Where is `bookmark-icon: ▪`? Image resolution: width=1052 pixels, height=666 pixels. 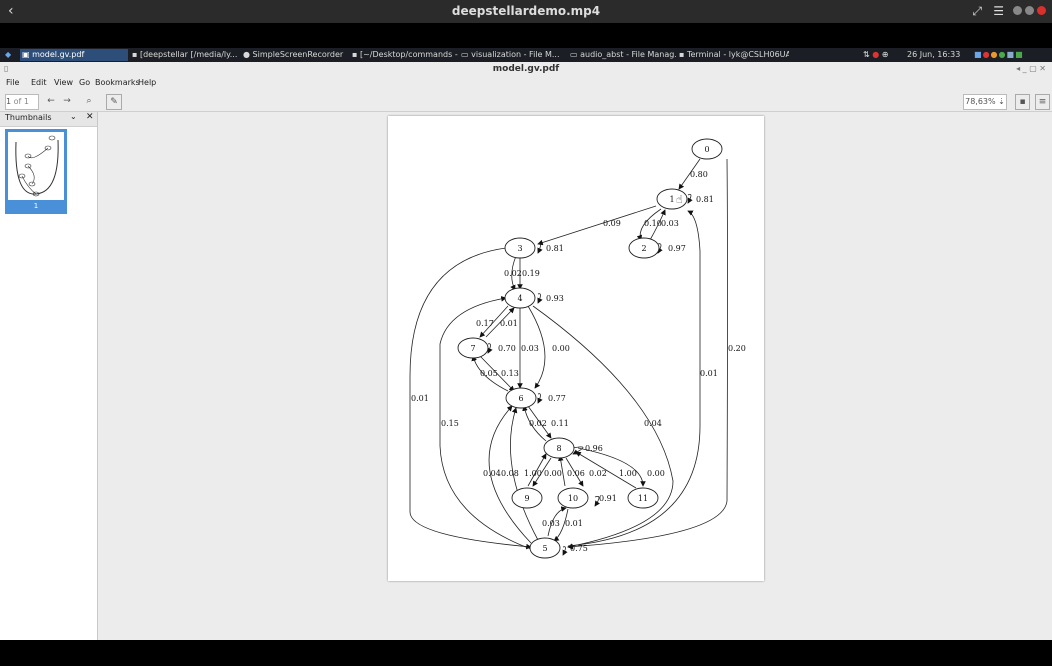 bookmark-icon: ▪ is located at coordinates (1022, 102).